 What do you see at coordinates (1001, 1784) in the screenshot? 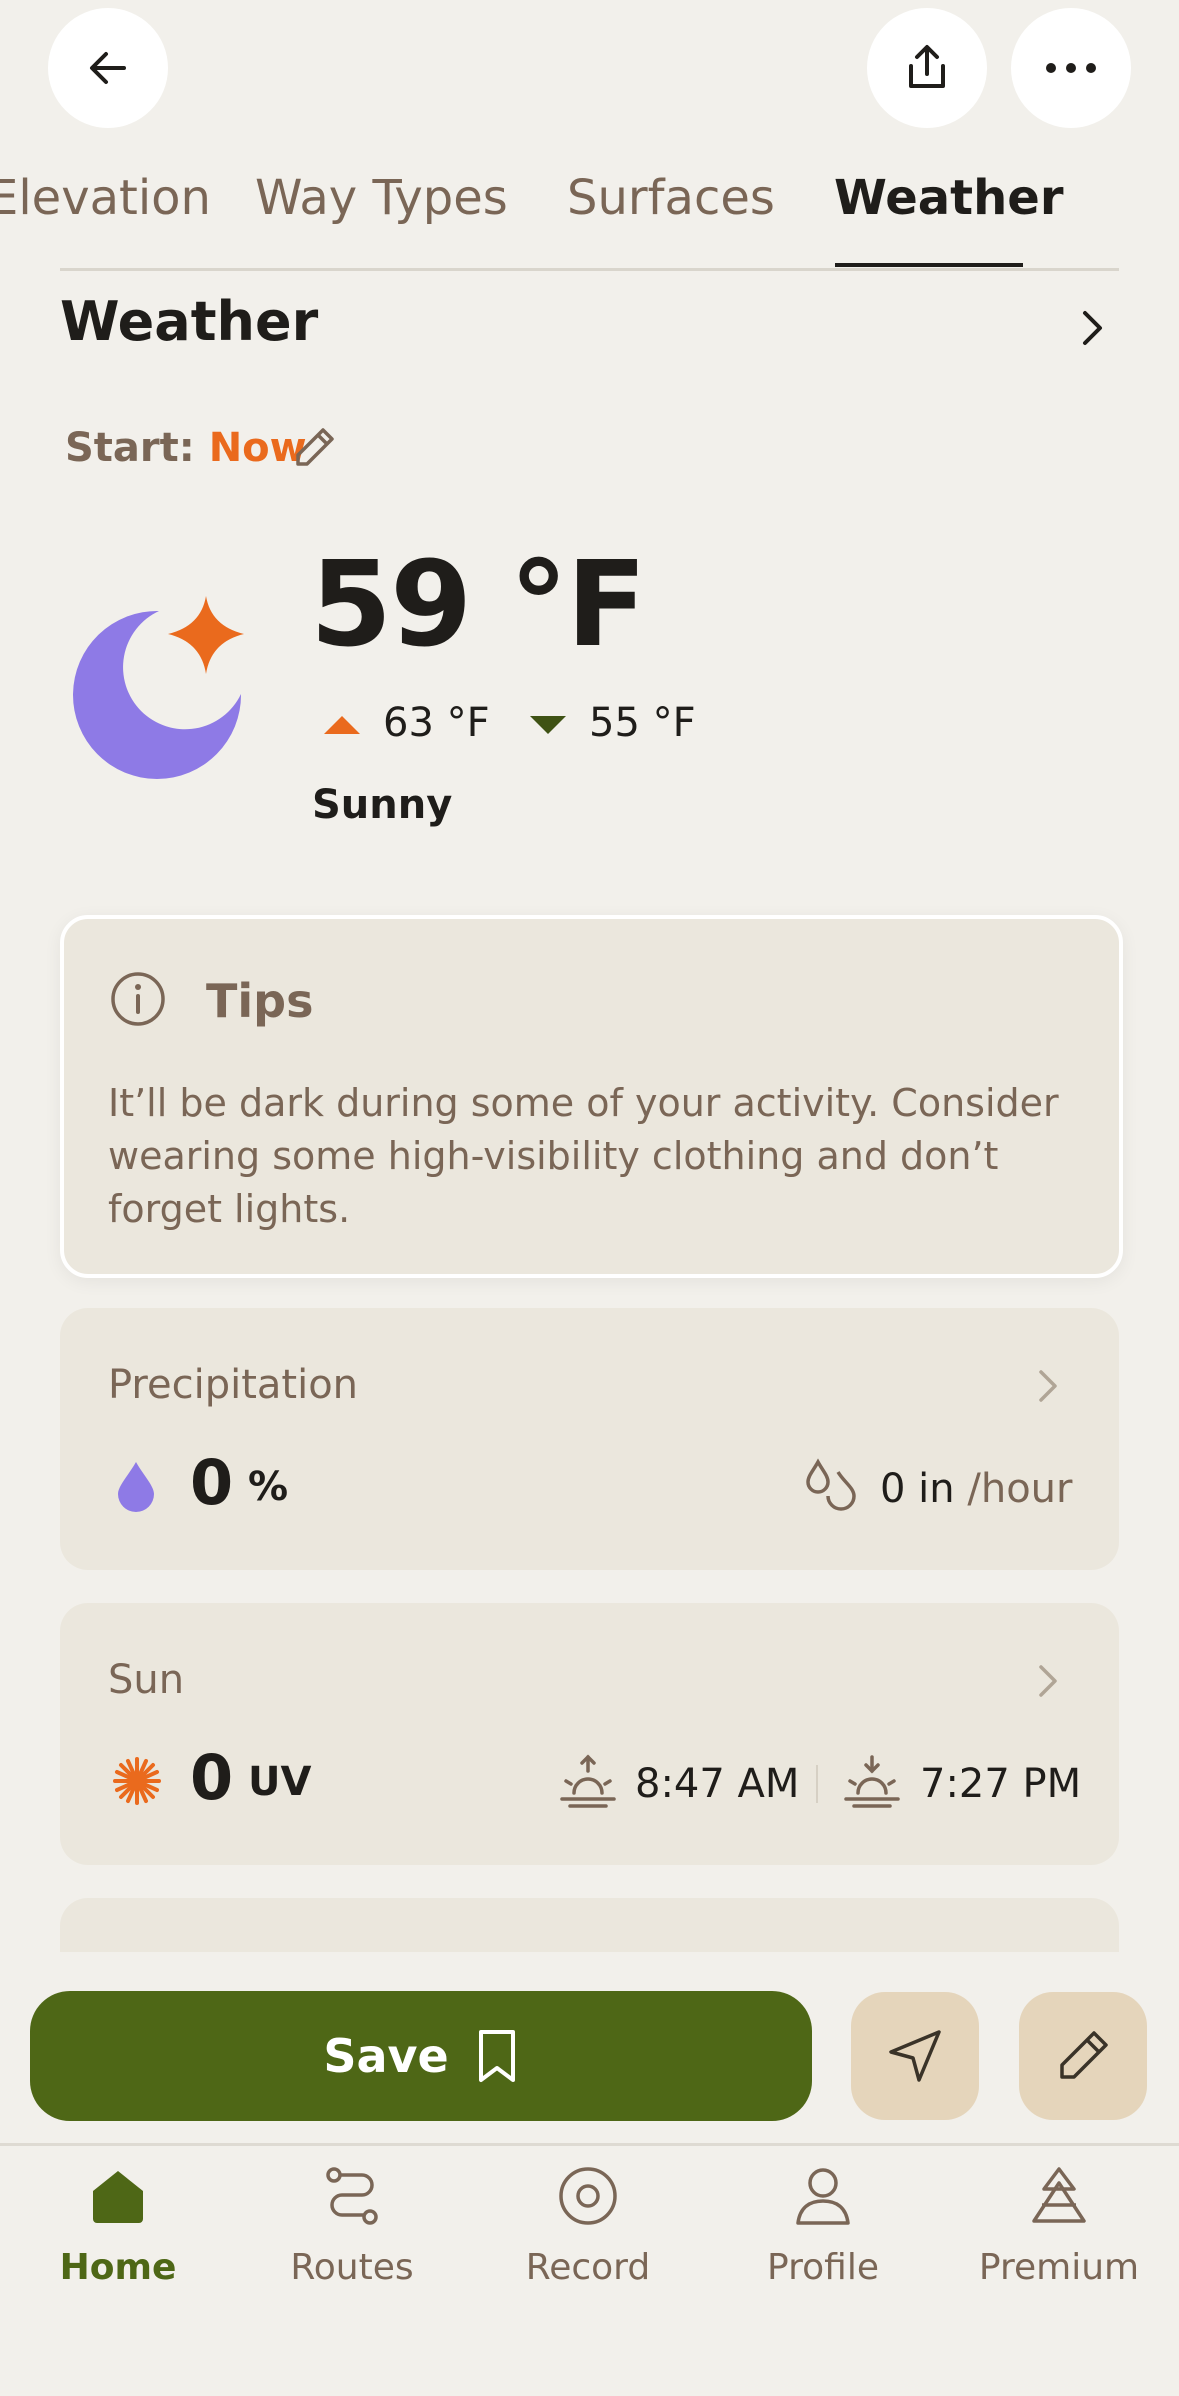
I see `sunset-time: 7:27 PM` at bounding box center [1001, 1784].